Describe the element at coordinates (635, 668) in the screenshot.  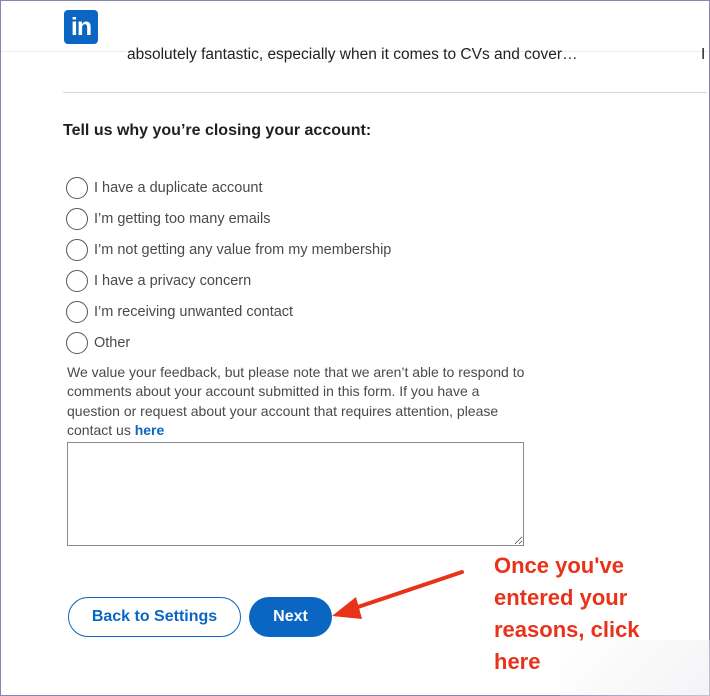
I see `corner-shadow` at that location.